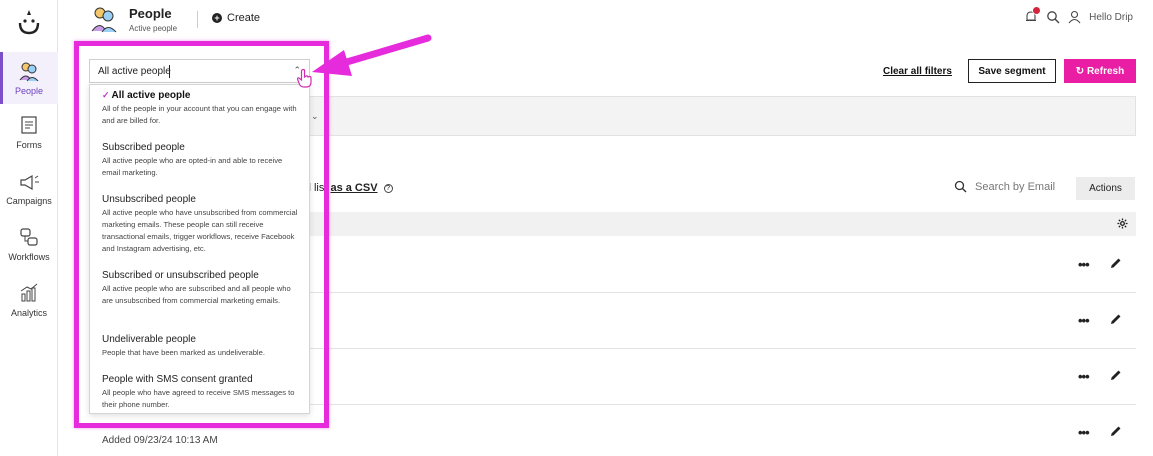 Image resolution: width=1153 pixels, height=456 pixels. Describe the element at coordinates (134, 71) in the screenshot. I see `segment-select-value: All active people` at that location.